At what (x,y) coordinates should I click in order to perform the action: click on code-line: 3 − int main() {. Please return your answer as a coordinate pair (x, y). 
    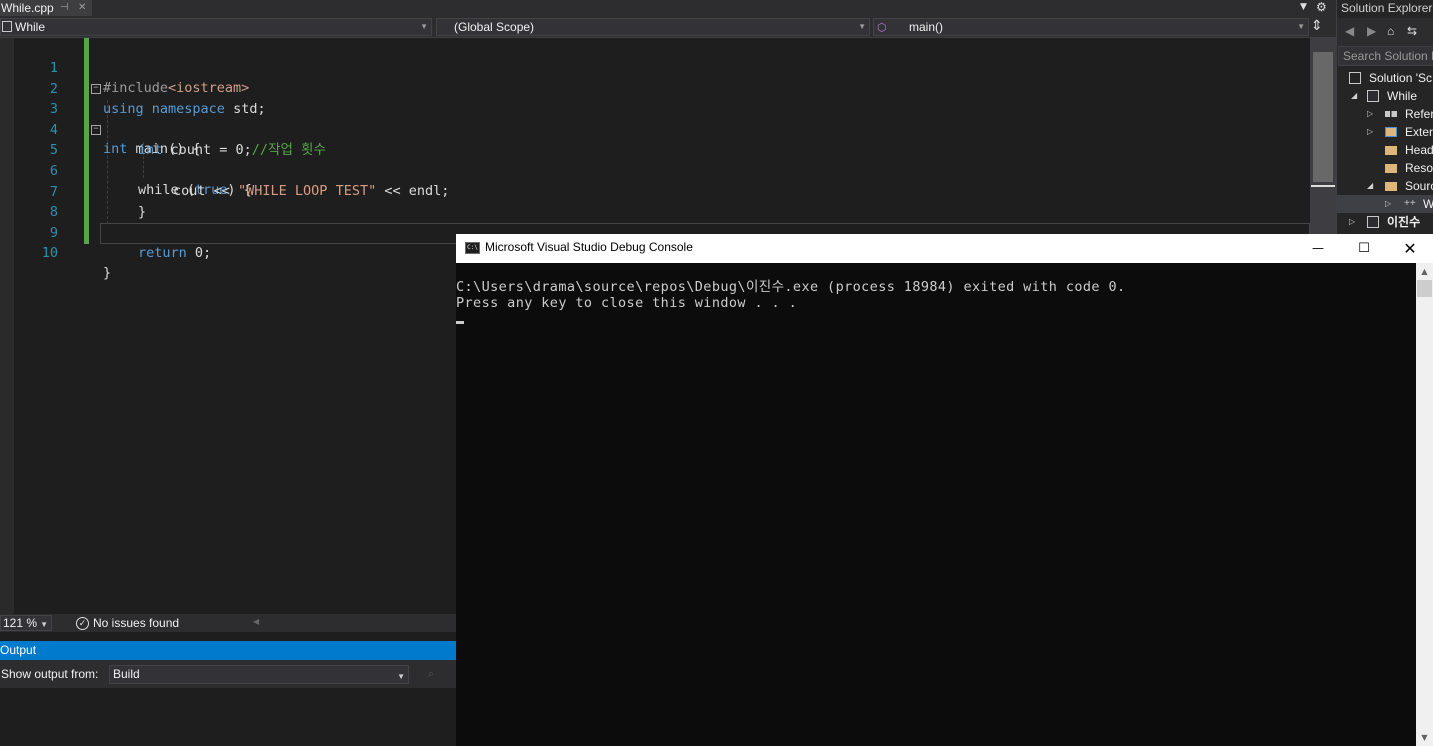
    Looking at the image, I should click on (653, 118).